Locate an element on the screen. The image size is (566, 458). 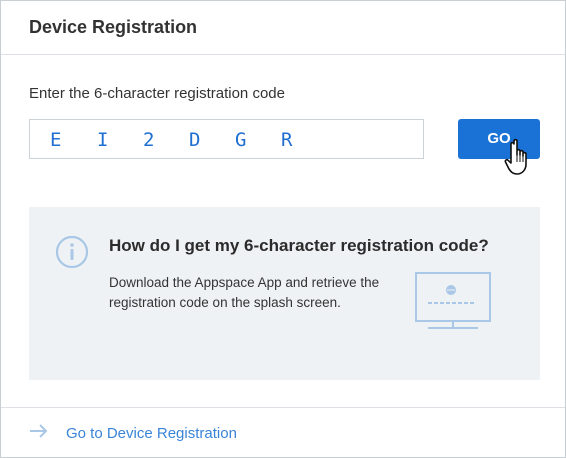
code-char-3: 2 is located at coordinates (149, 140).